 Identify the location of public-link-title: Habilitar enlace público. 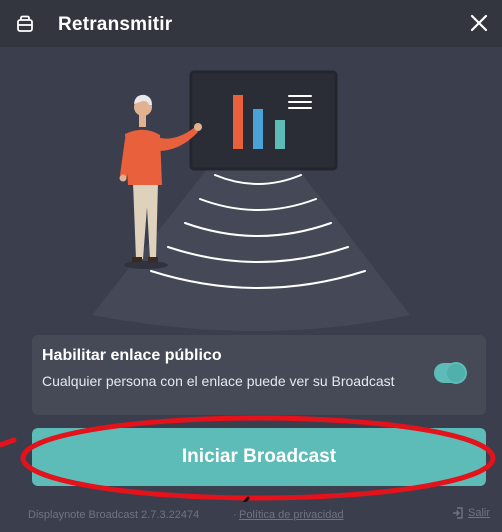
(132, 355).